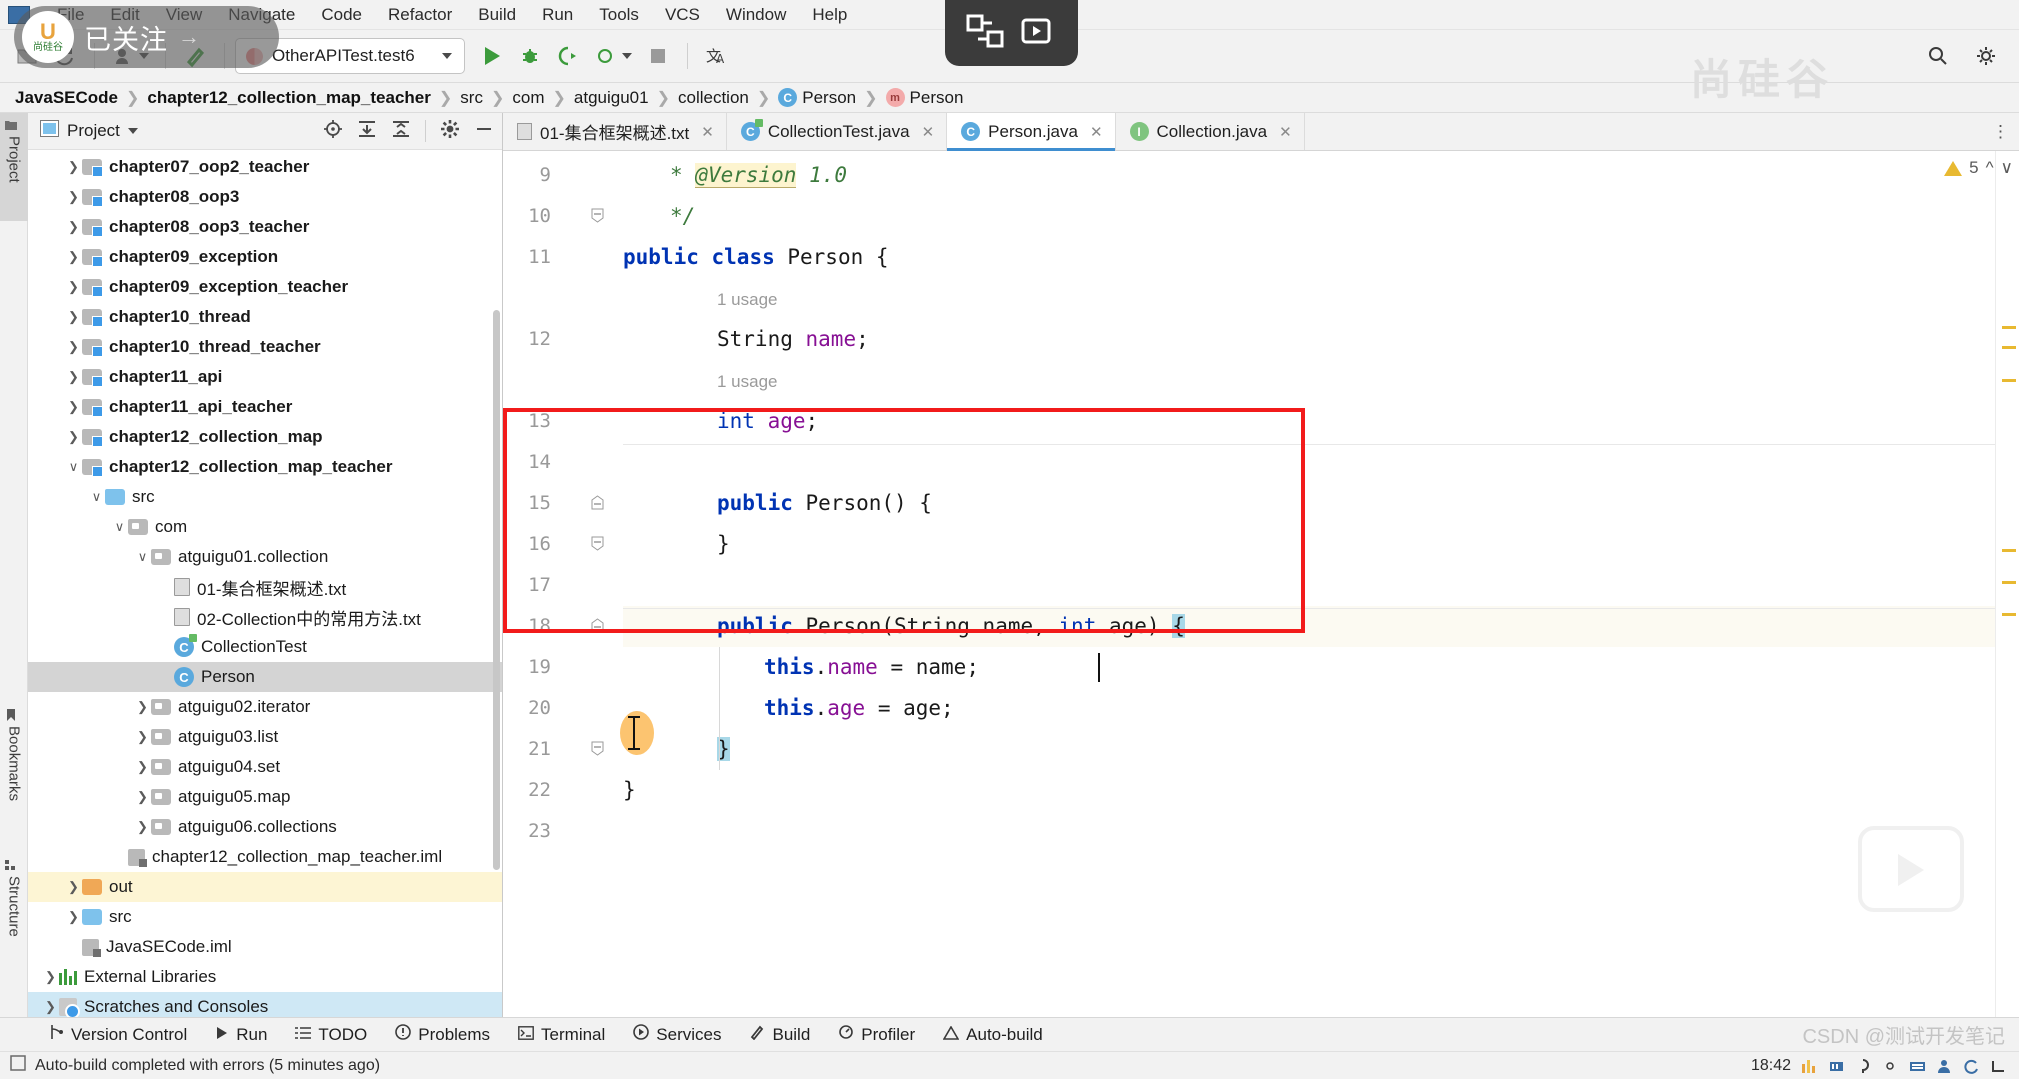  What do you see at coordinates (265, 557) in the screenshot?
I see `tree-item: ∨ atguigu01.collection` at bounding box center [265, 557].